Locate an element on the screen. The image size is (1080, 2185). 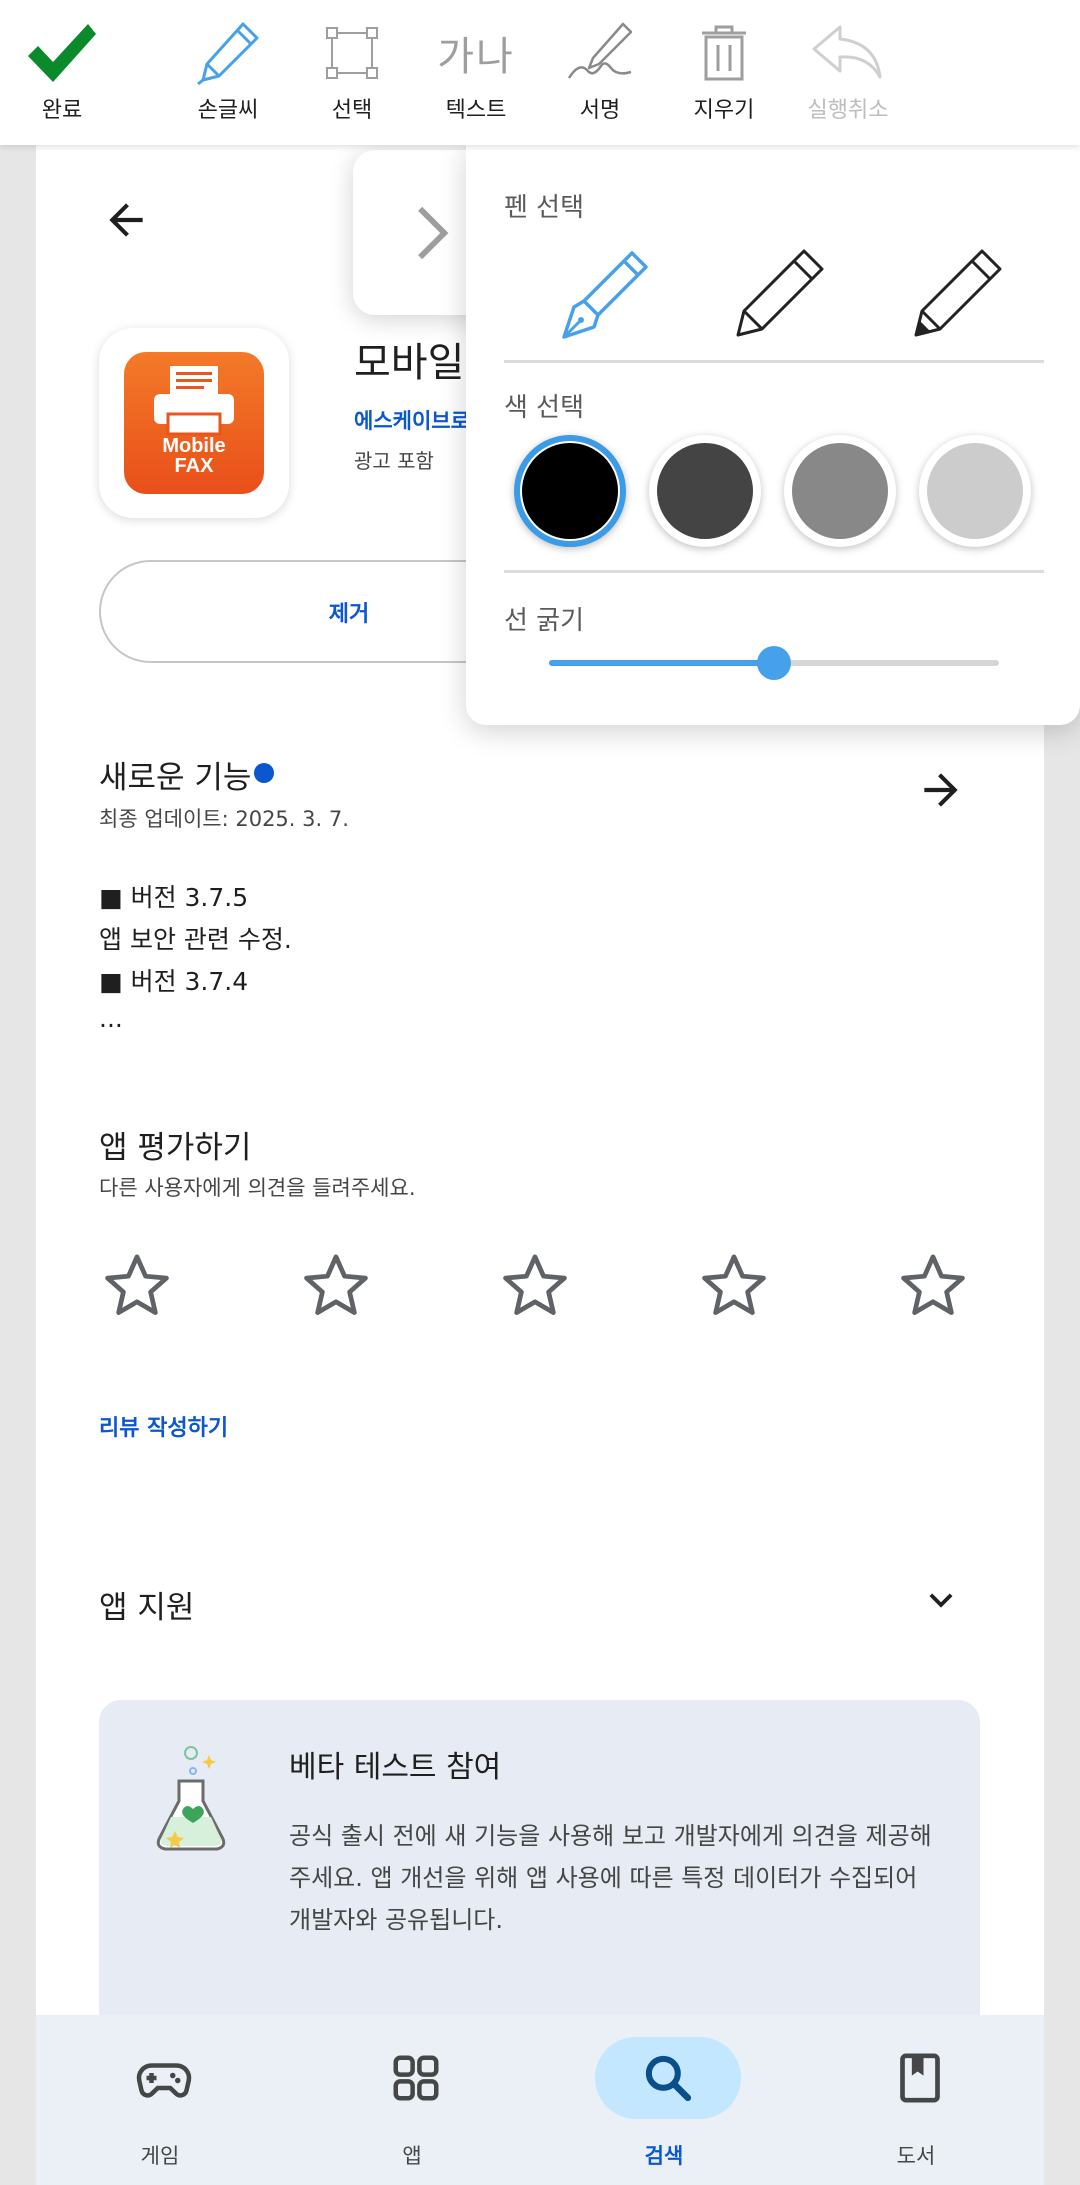
select-tool: 선택 is located at coordinates (352, 72).